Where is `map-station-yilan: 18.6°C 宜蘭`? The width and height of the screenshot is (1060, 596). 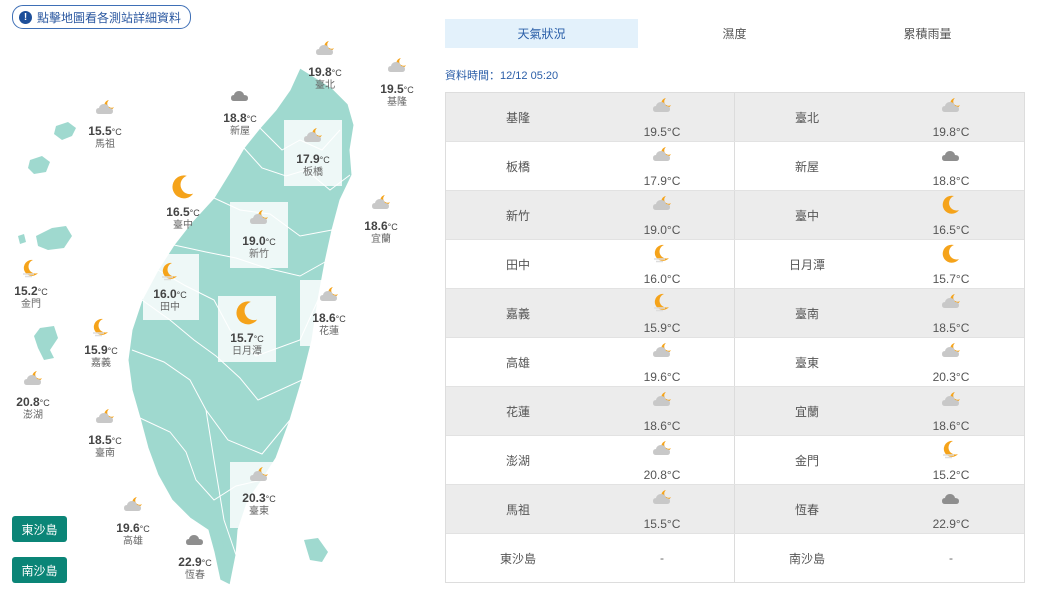
map-station-yilan: 18.6°C 宜蘭 is located at coordinates (381, 218).